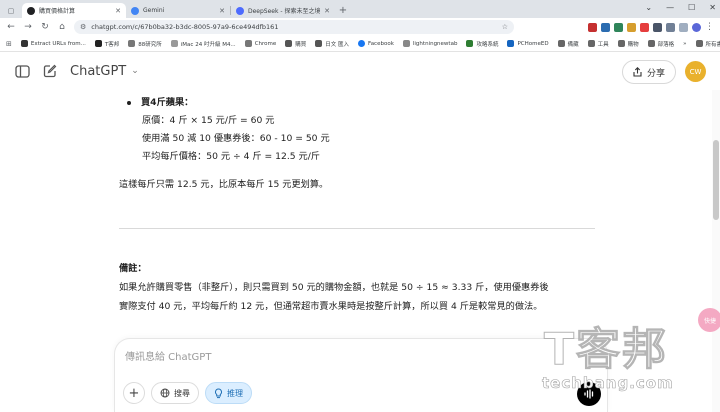 The width and height of the screenshot is (720, 412). I want to click on site-info-icon: ⚙, so click(83, 27).